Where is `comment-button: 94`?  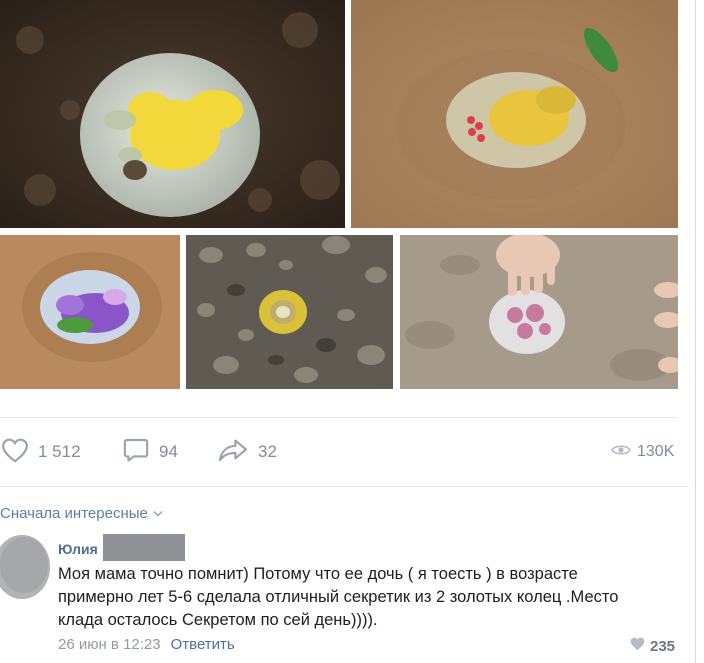
comment-button: 94 is located at coordinates (149, 452).